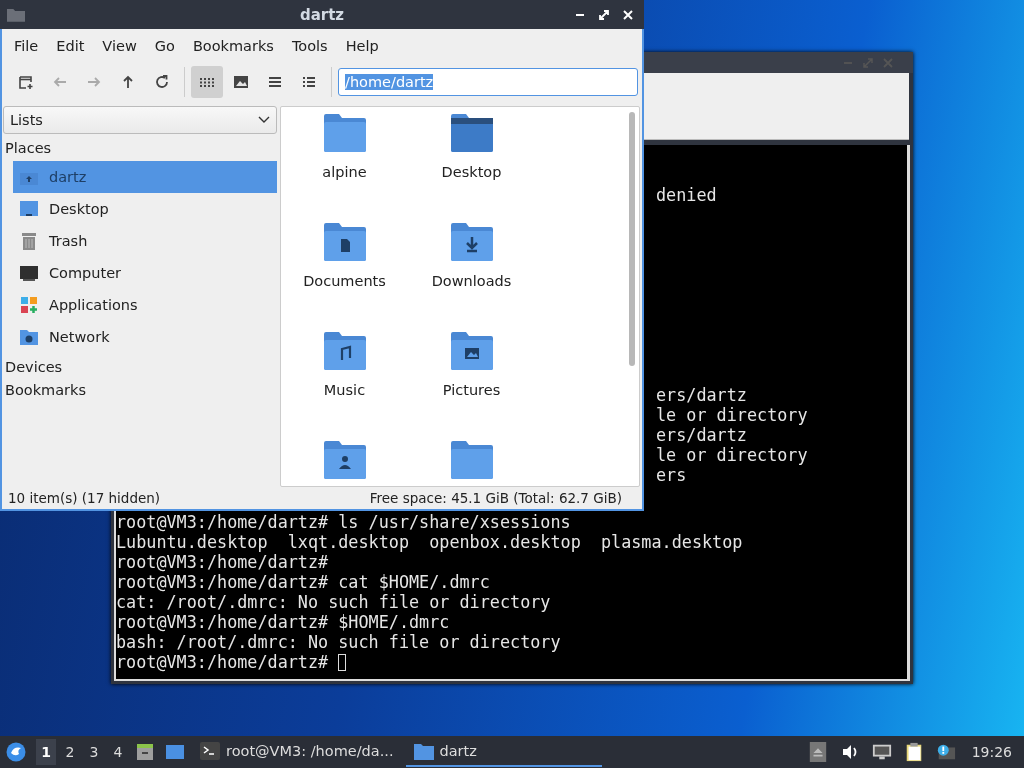  I want to click on image-icon, so click(241, 82).